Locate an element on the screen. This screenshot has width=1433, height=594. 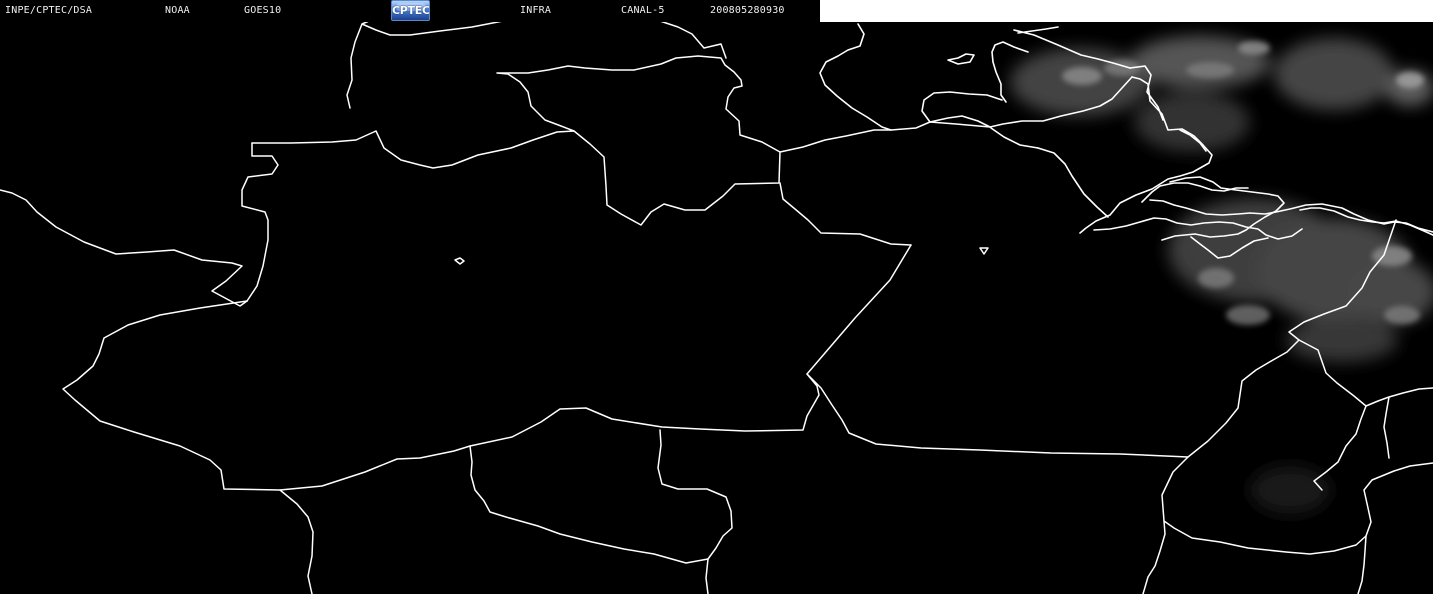
agency-label: NOAA is located at coordinates (177, 10).